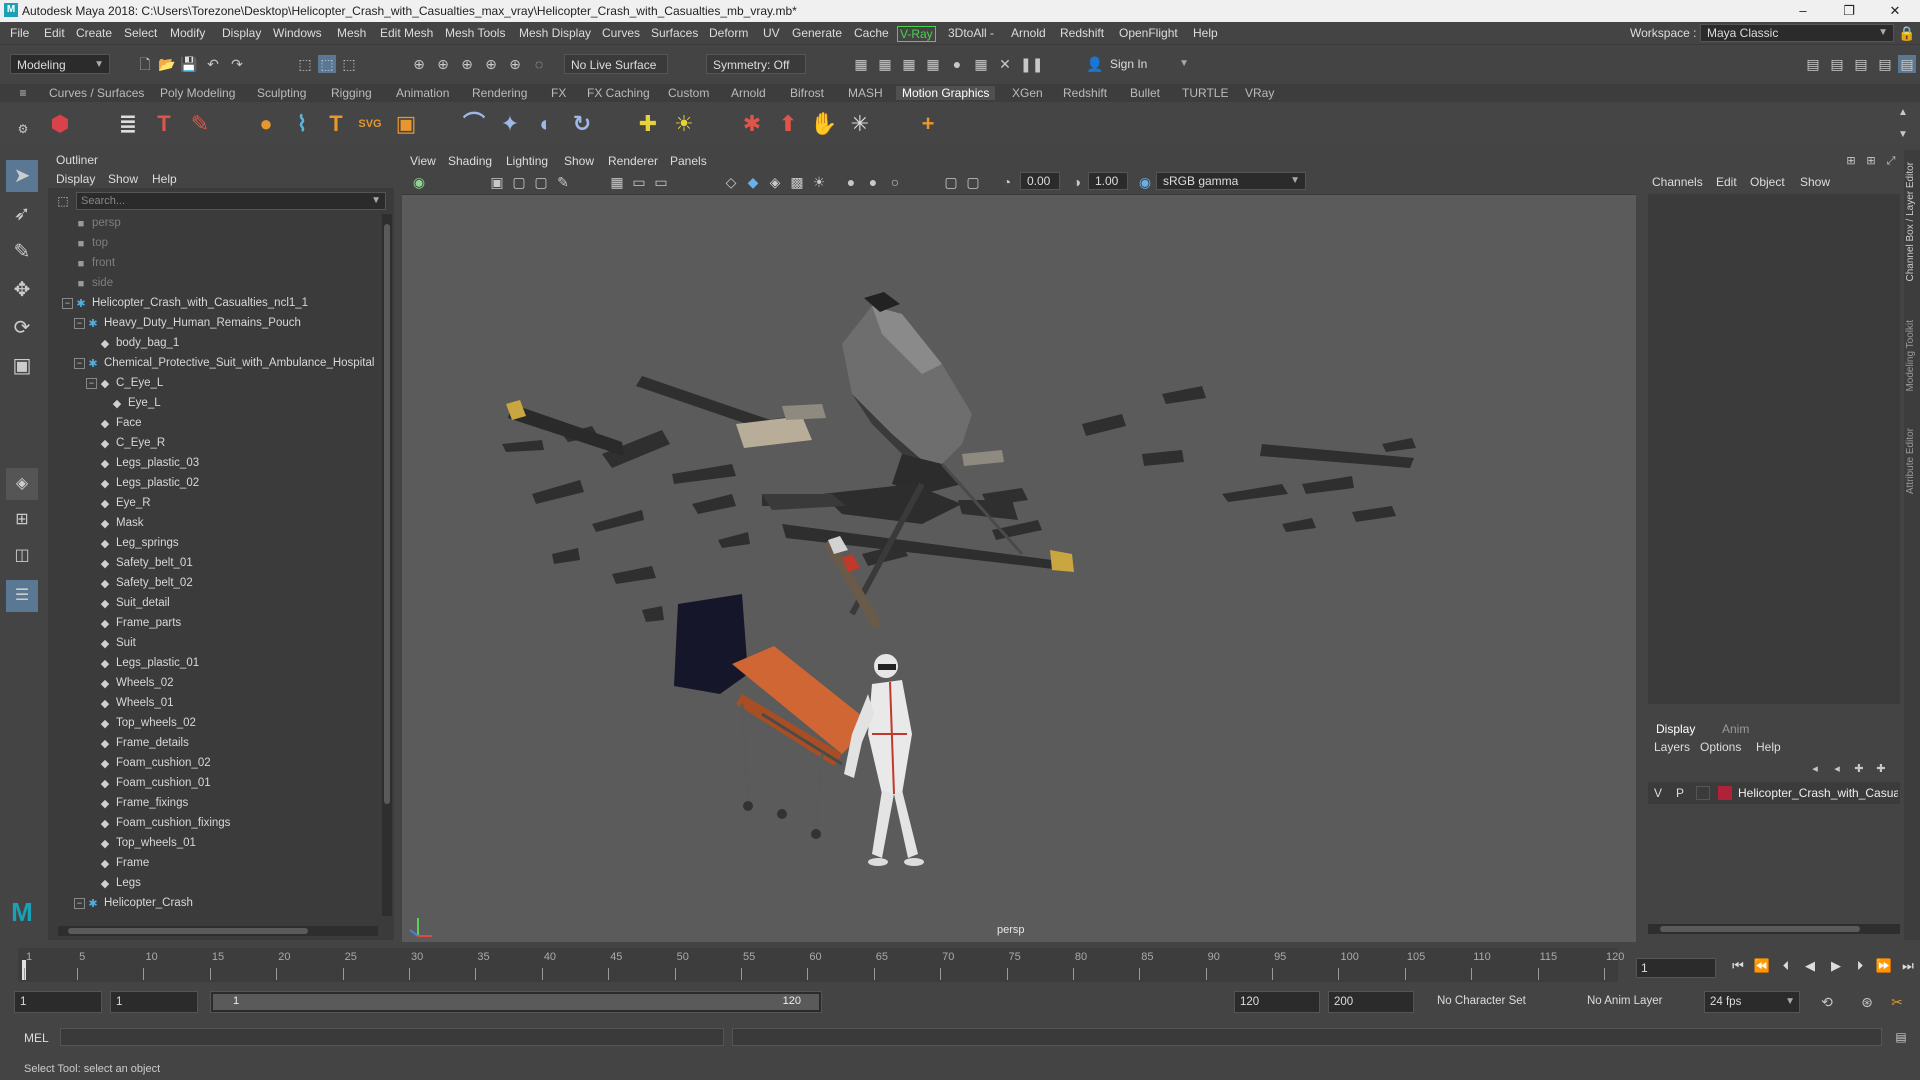 The height and width of the screenshot is (1080, 1920). Describe the element at coordinates (579, 161) in the screenshot. I see `viewport-menu-show: Show` at that location.